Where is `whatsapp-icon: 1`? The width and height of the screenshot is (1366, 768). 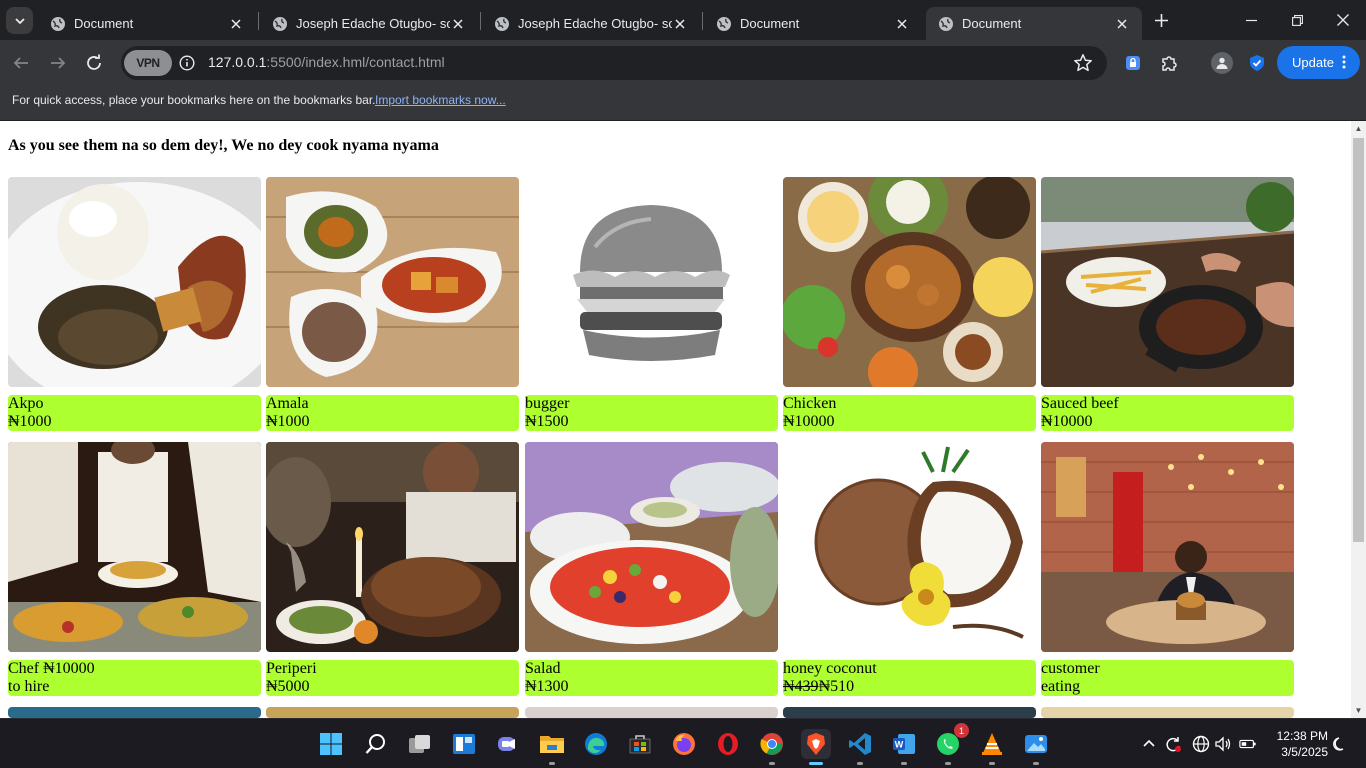
whatsapp-icon: 1 is located at coordinates (951, 744).